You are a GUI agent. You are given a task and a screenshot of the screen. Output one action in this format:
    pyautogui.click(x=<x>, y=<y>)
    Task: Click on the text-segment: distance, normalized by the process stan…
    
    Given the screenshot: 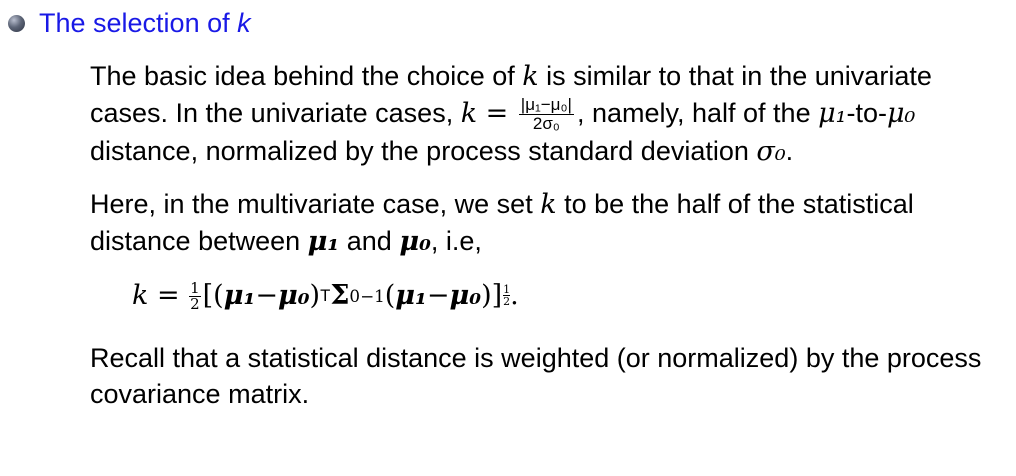 What is the action you would take?
    pyautogui.click(x=423, y=151)
    